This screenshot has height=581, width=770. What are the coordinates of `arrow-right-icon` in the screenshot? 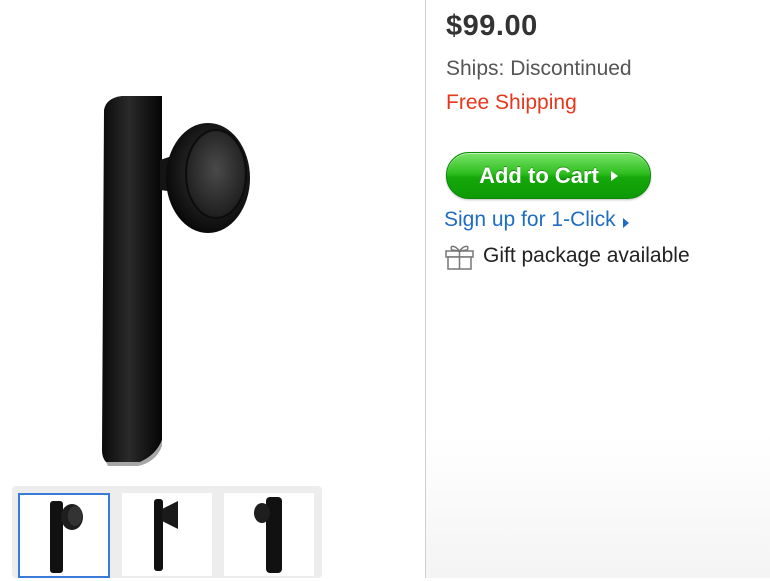 It's located at (614, 175).